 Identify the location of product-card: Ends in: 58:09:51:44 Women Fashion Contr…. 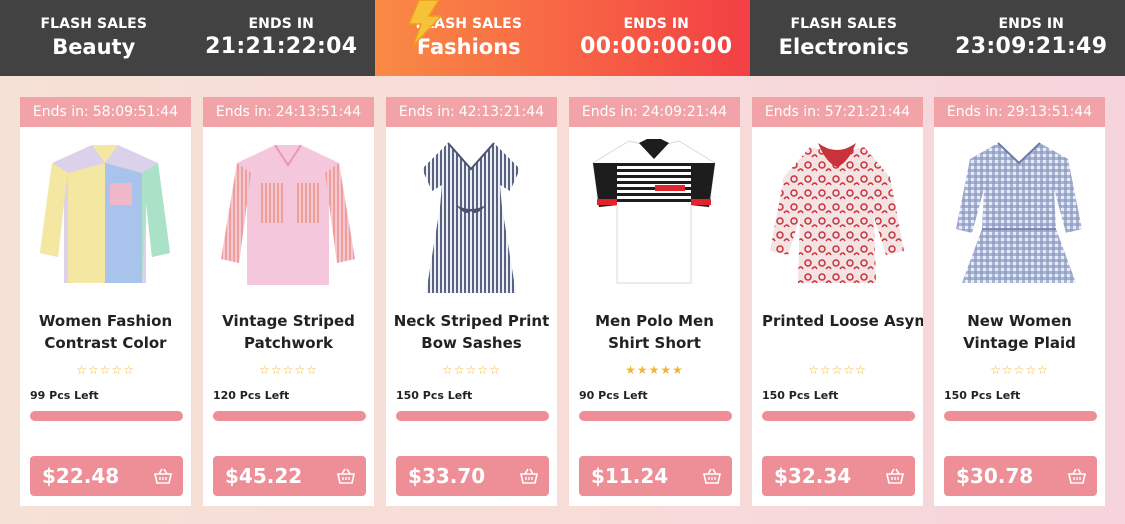
(105, 301).